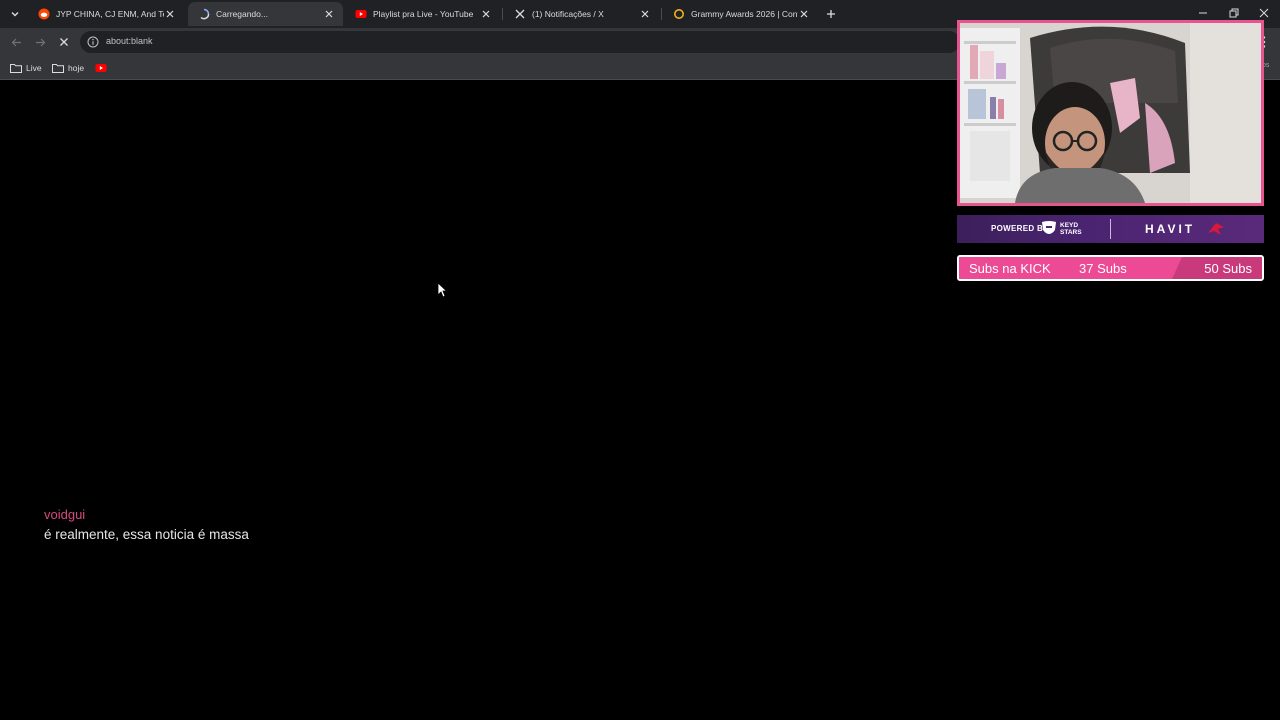 The image size is (1280, 720). I want to click on tab-x-notifications: (1) Notificações / X, so click(581, 14).